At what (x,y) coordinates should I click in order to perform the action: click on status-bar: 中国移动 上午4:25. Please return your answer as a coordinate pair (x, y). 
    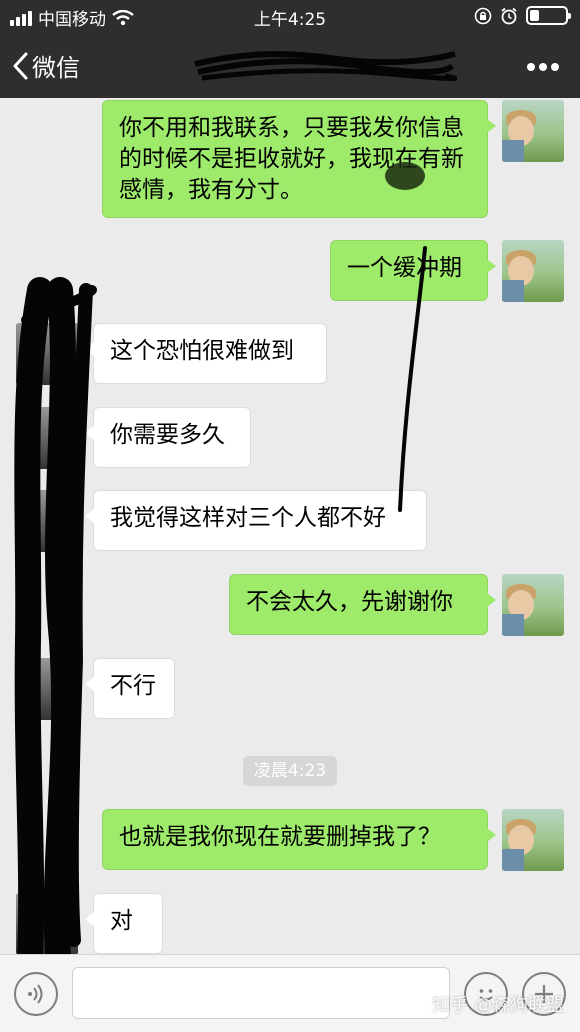
    Looking at the image, I should click on (290, 16).